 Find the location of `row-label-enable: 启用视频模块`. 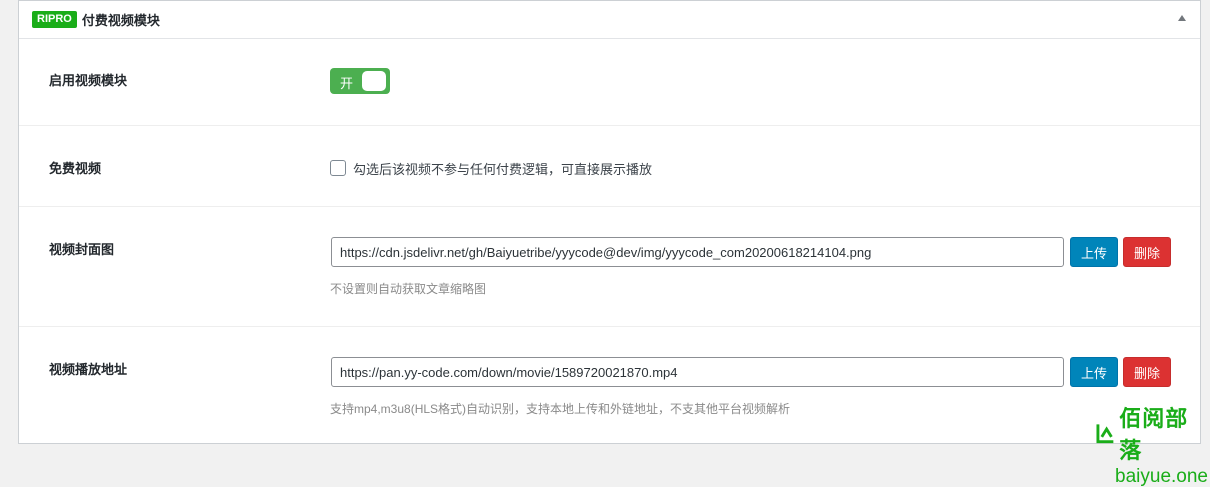

row-label-enable: 启用视频模块 is located at coordinates (88, 80).